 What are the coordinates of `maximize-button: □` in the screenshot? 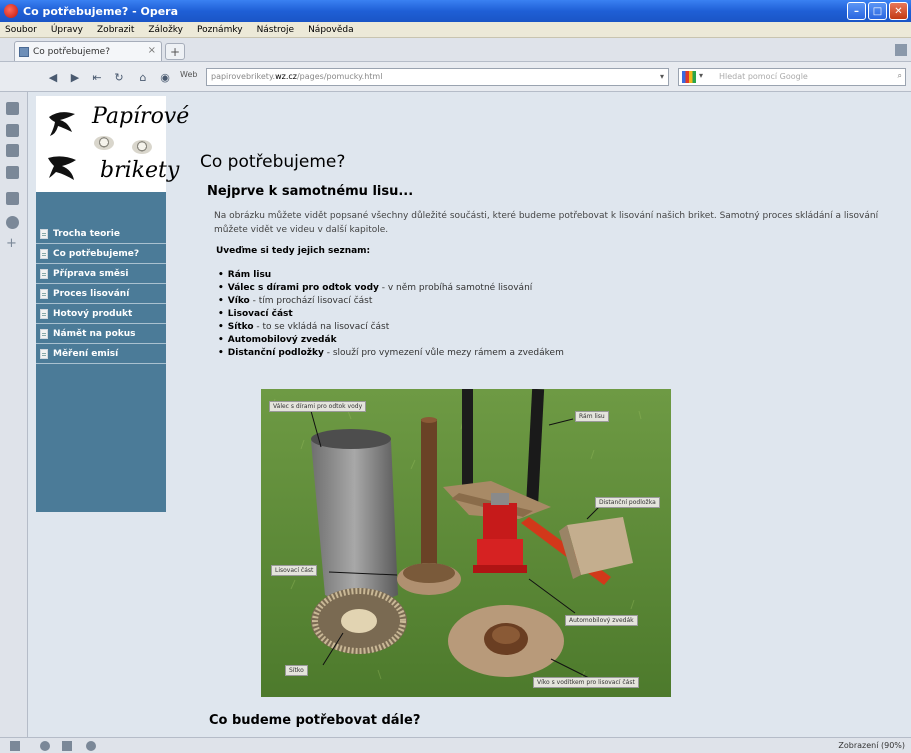 It's located at (877, 11).